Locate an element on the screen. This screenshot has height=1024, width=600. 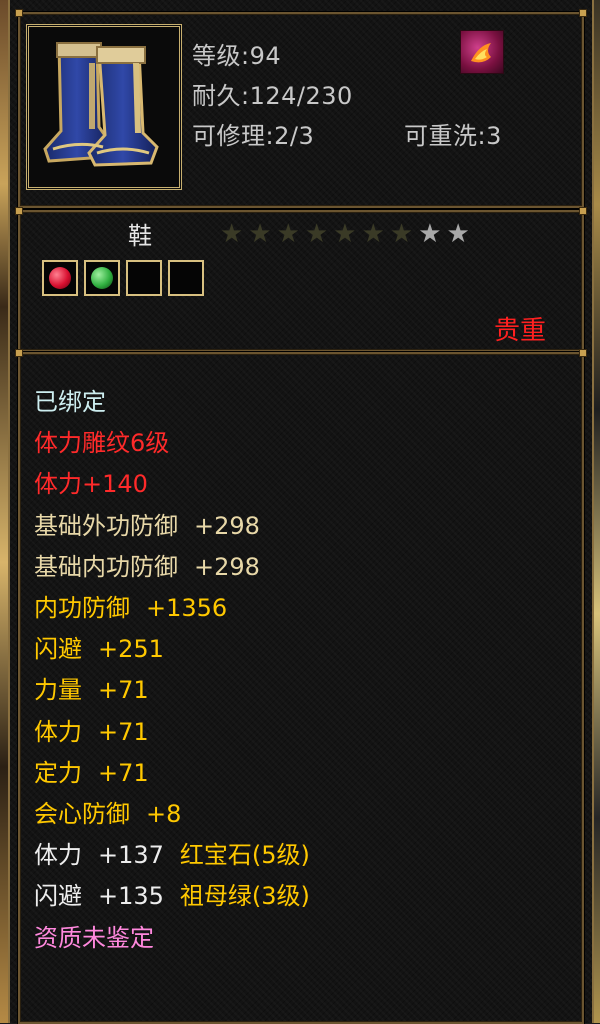
boots-icon-graphic is located at coordinates (101, 104).